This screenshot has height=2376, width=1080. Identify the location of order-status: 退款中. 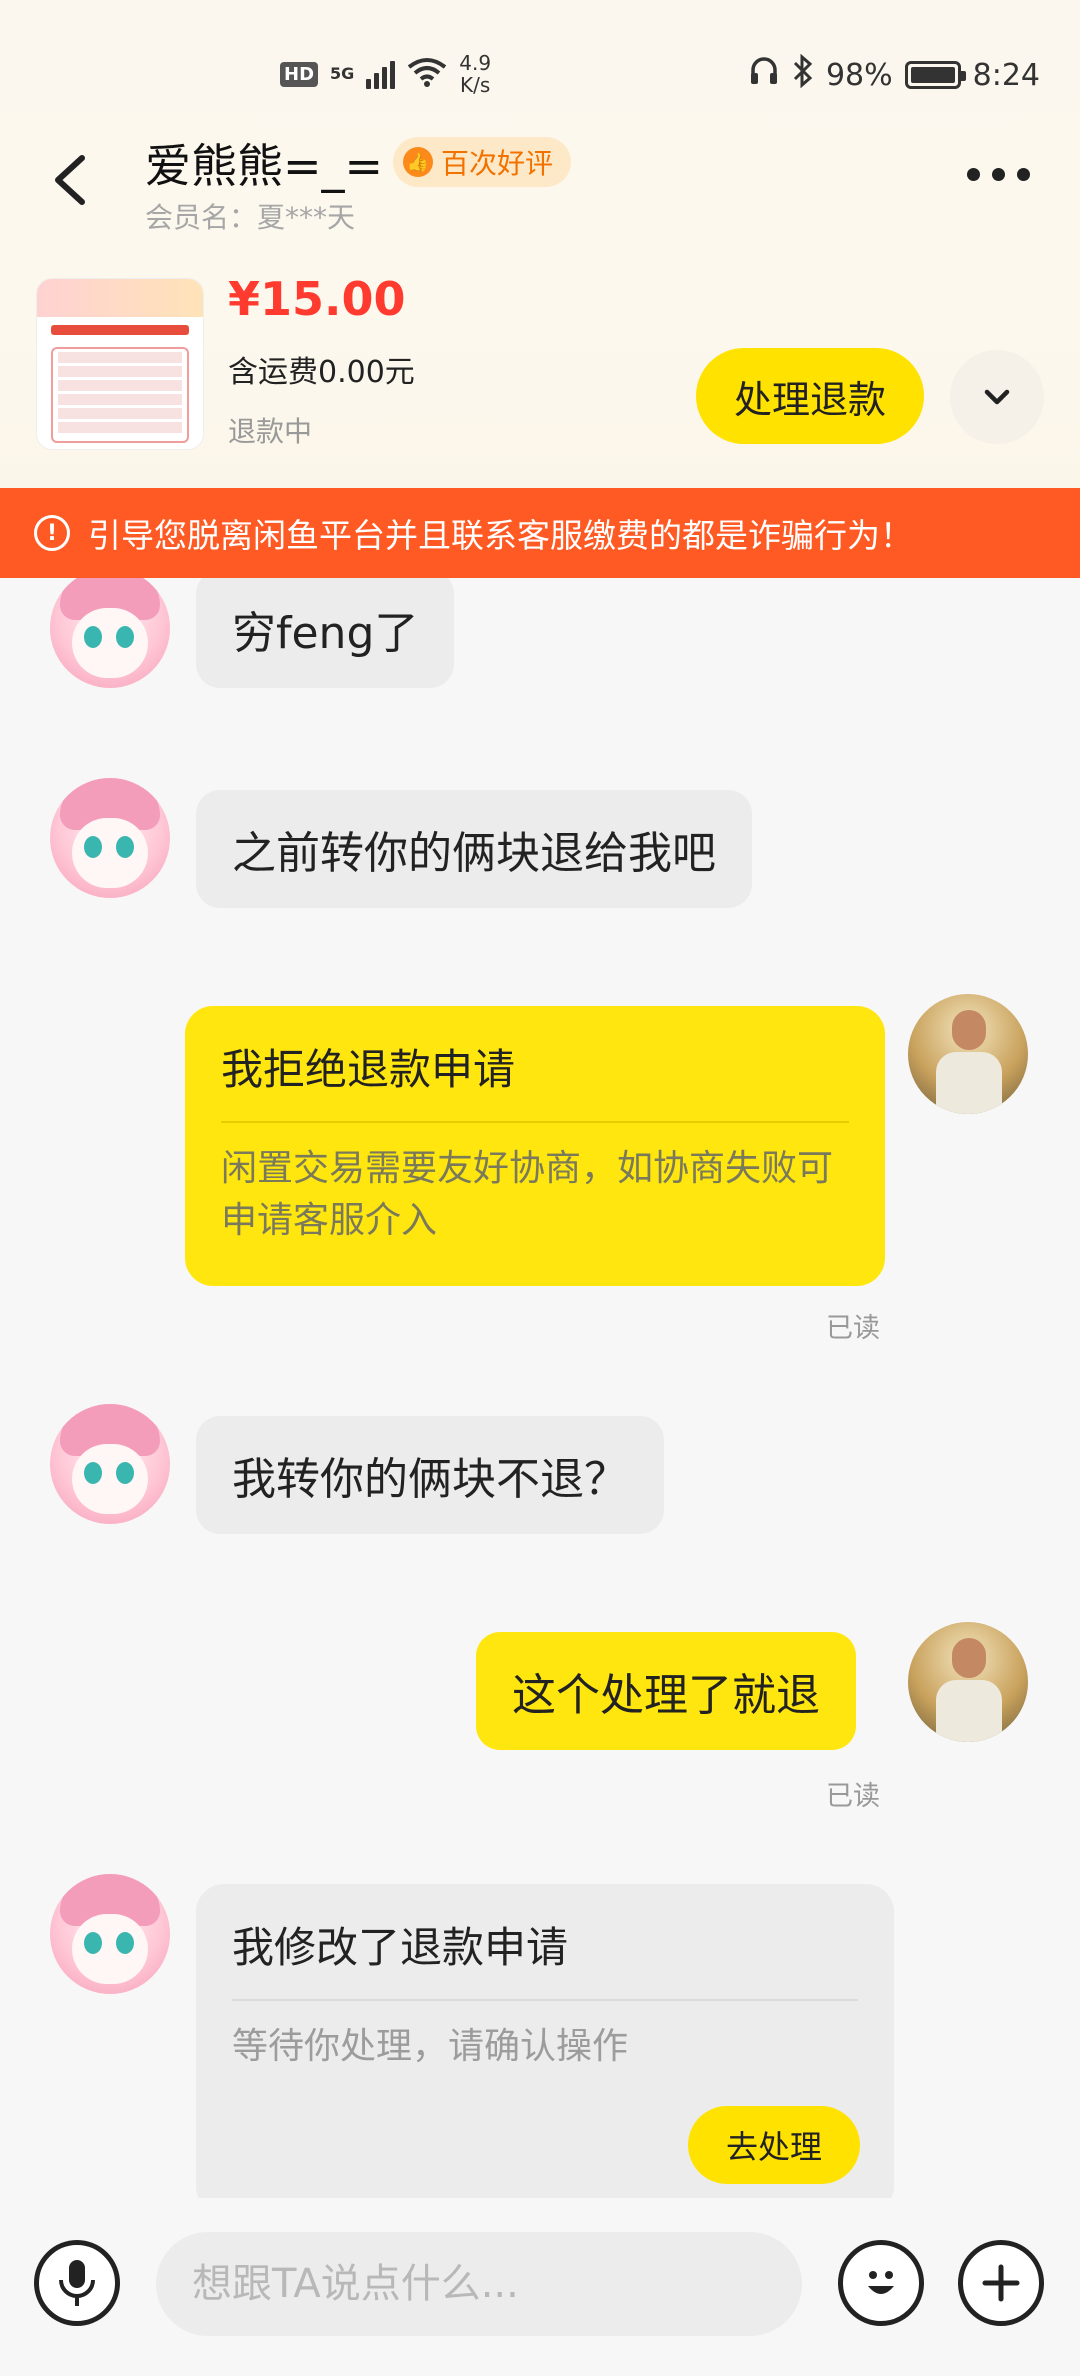
(270, 431).